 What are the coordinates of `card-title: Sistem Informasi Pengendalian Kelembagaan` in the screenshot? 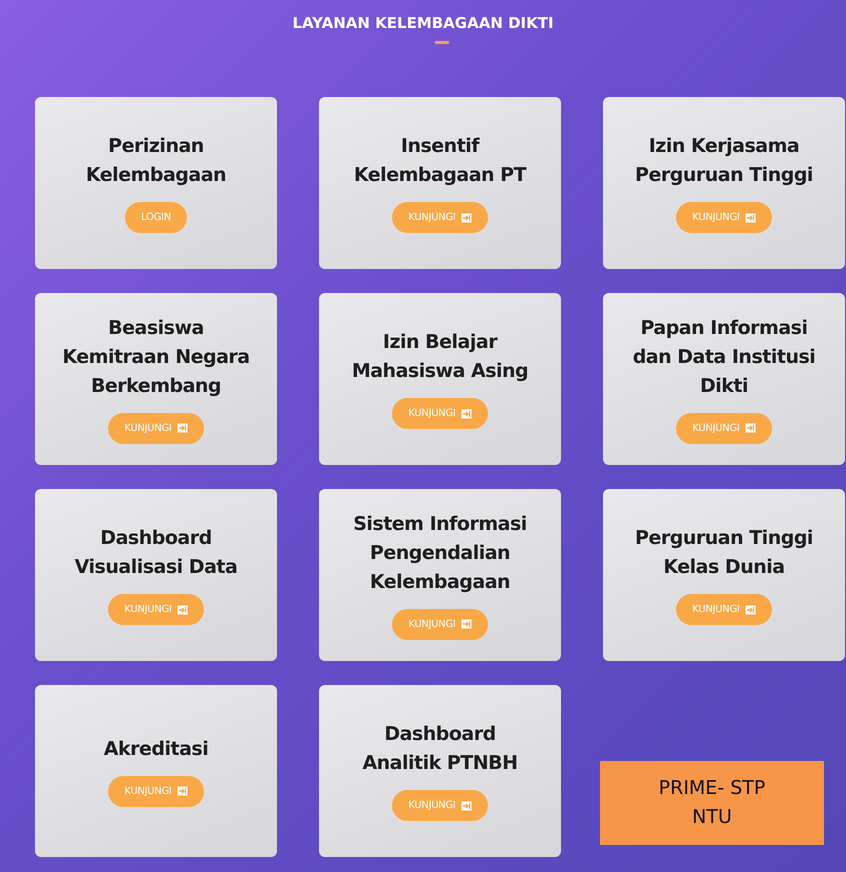 It's located at (440, 553).